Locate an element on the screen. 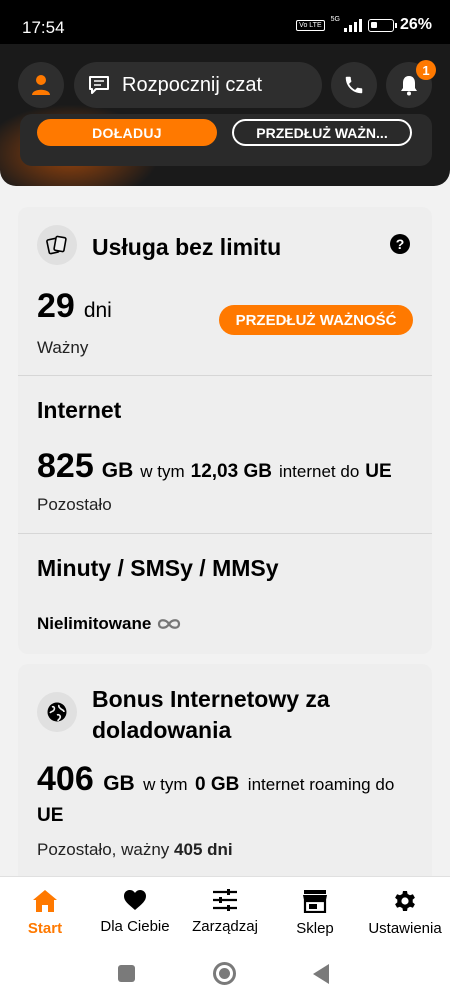 The image size is (450, 999). bonus-title: Bonus Internetowy za doladowania is located at coordinates (211, 715).